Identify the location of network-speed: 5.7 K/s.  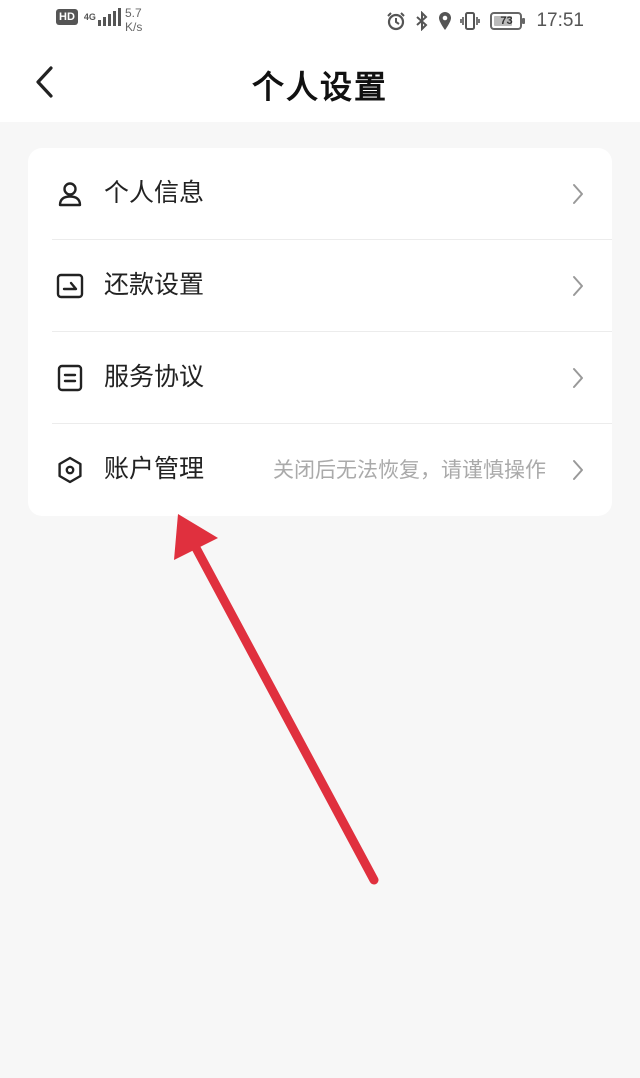
(133, 20).